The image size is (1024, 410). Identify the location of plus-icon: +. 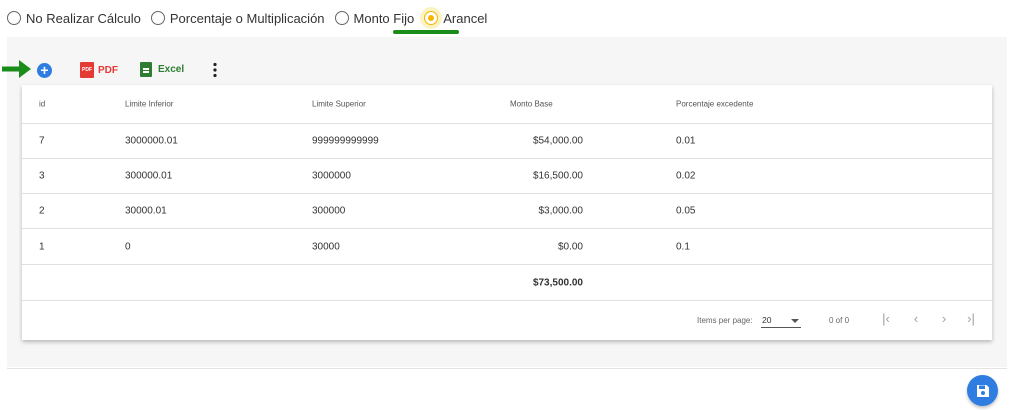
(44, 70).